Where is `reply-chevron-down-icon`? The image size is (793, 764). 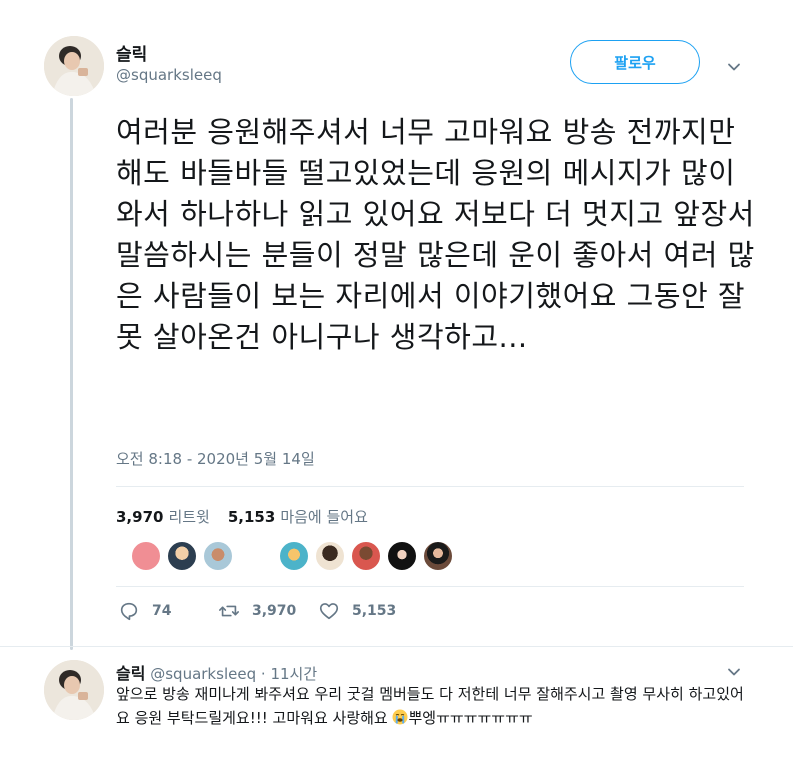
reply-chevron-down-icon is located at coordinates (734, 672).